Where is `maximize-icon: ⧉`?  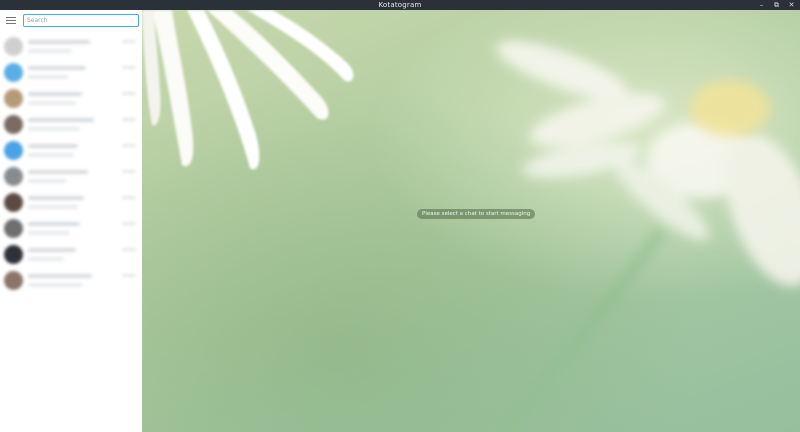 maximize-icon: ⧉ is located at coordinates (776, 4).